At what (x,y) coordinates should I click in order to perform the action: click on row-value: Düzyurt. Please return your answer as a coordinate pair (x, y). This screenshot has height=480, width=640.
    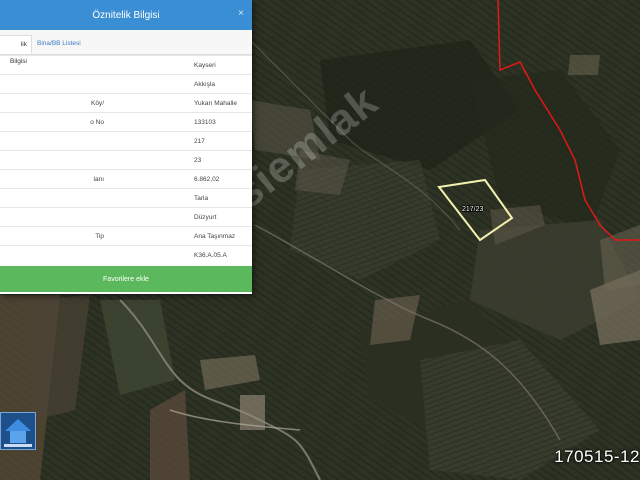
    Looking at the image, I should click on (222, 217).